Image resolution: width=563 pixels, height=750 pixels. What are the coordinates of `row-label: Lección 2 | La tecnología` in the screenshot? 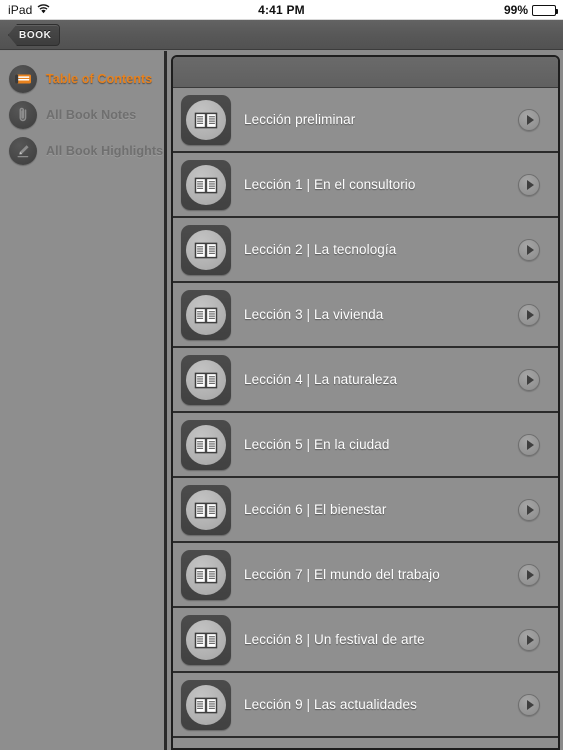 It's located at (320, 249).